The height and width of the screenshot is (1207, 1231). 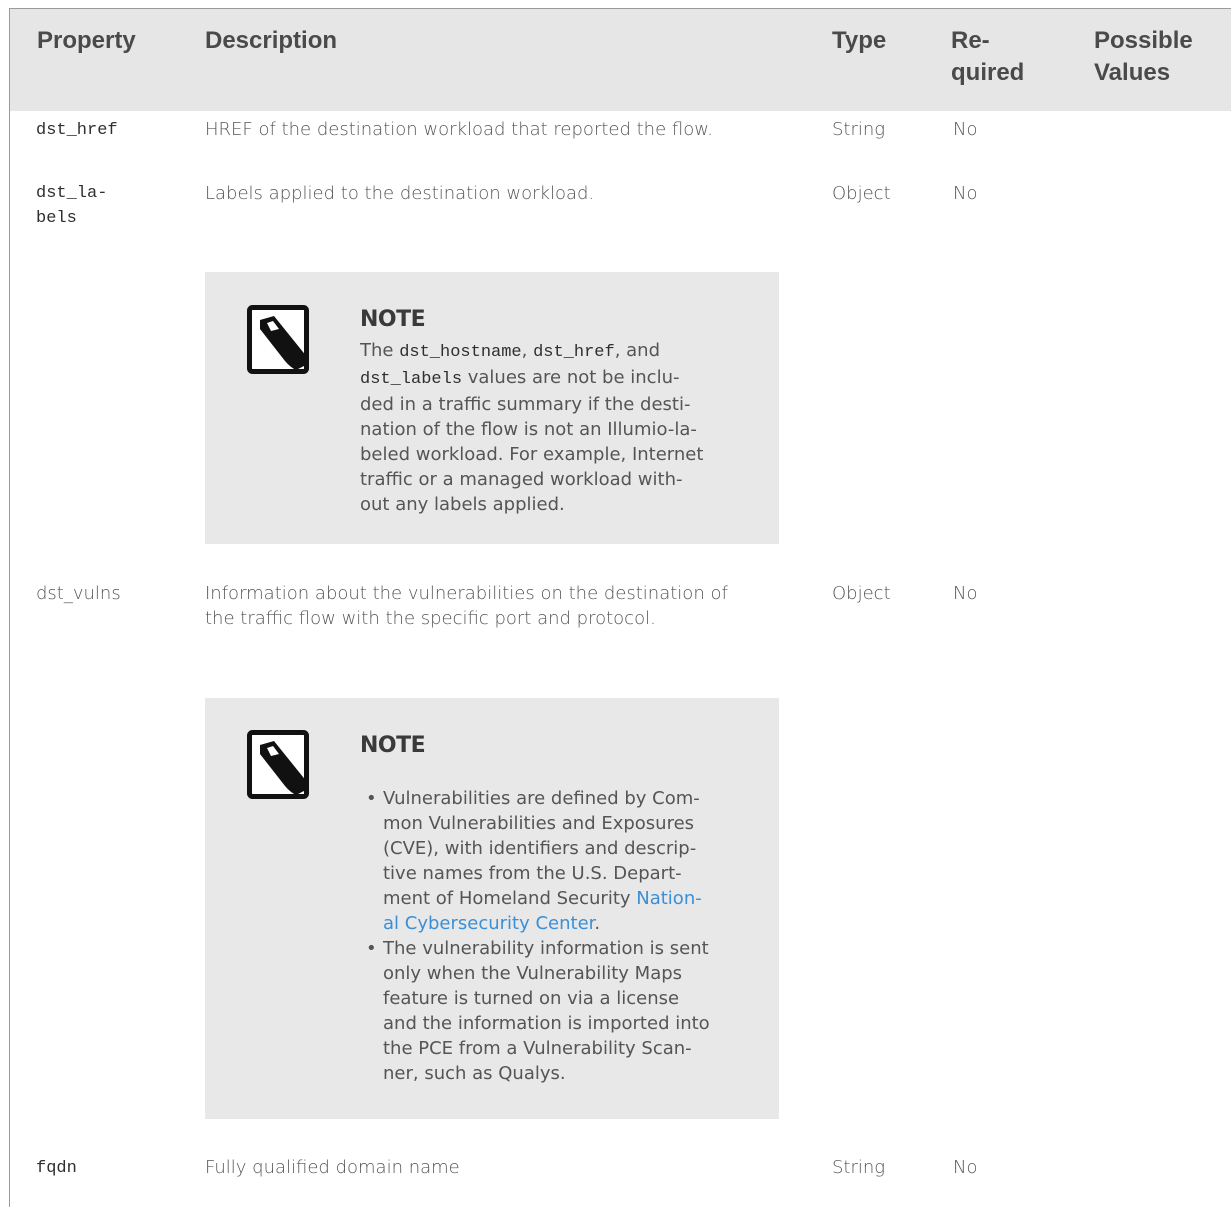 What do you see at coordinates (77, 130) in the screenshot?
I see `row-dst-href-property: dst_href` at bounding box center [77, 130].